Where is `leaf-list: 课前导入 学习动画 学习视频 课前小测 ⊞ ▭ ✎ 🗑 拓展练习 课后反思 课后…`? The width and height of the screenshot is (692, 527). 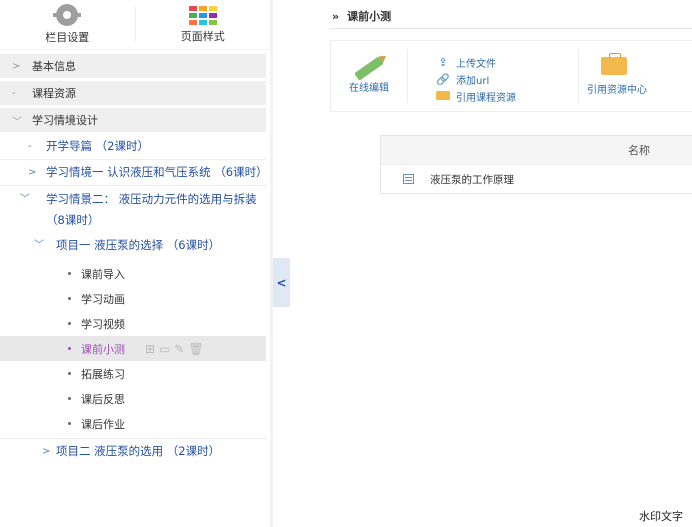 leaf-list: 课前导入 学习动画 学习视频 课前小测 ⊞ ▭ ✎ 🗑 拓展练习 课后反思 课后… is located at coordinates (135, 348).